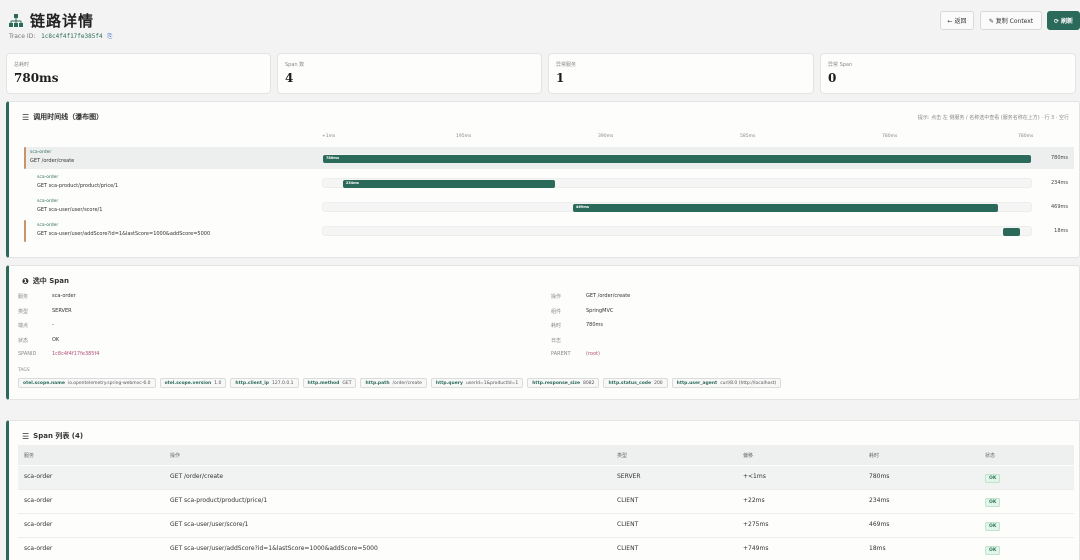 This screenshot has height=560, width=1080. Describe the element at coordinates (492, 383) in the screenshot. I see `tag-value: userId=1&productId=1` at that location.